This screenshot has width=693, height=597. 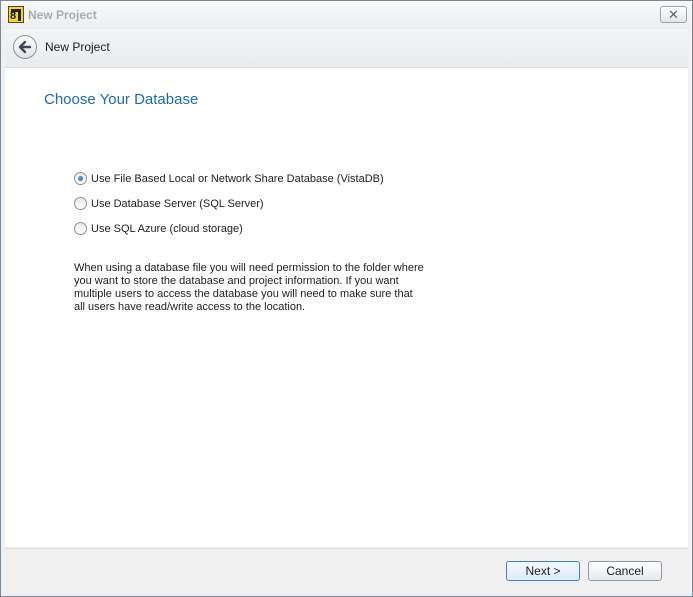 I want to click on option-sql-azure: Use SQL Azure (cloud storage), so click(x=229, y=228).